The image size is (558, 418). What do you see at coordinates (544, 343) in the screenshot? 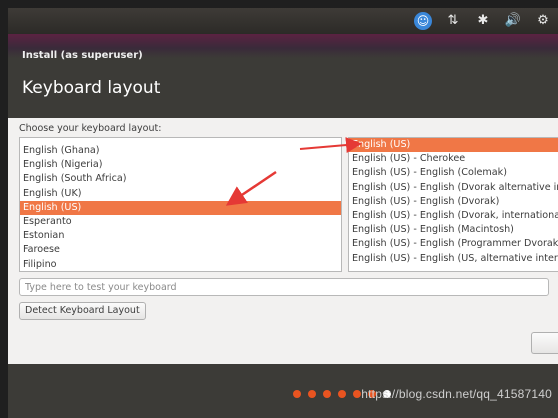
I see `continue-button-clipped` at bounding box center [544, 343].